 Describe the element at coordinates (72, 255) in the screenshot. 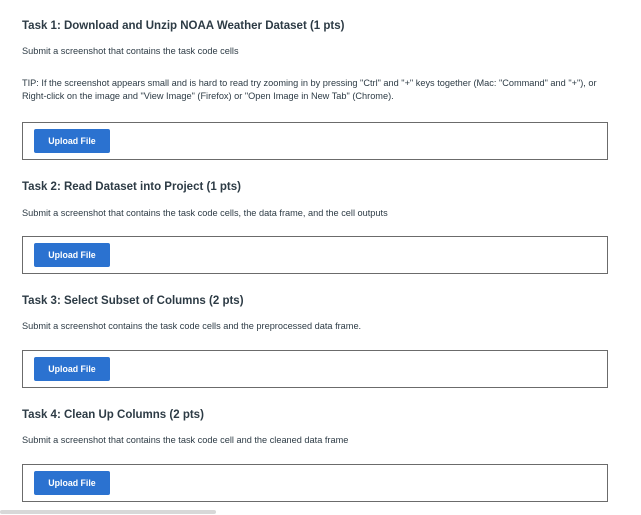

I see `task-2-upload-button: Upload File` at that location.